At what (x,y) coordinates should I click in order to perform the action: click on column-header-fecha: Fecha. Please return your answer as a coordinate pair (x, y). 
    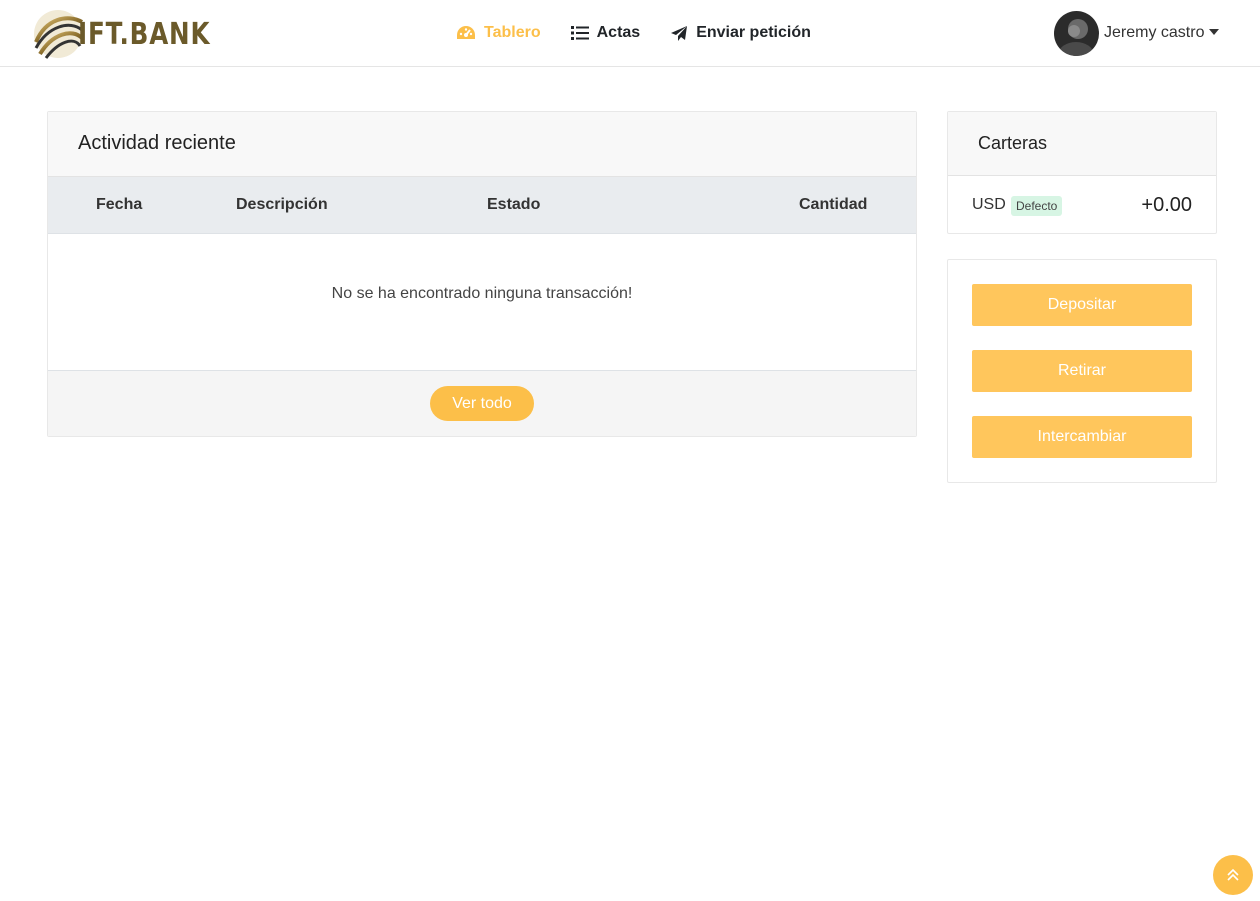
    Looking at the image, I should click on (119, 204).